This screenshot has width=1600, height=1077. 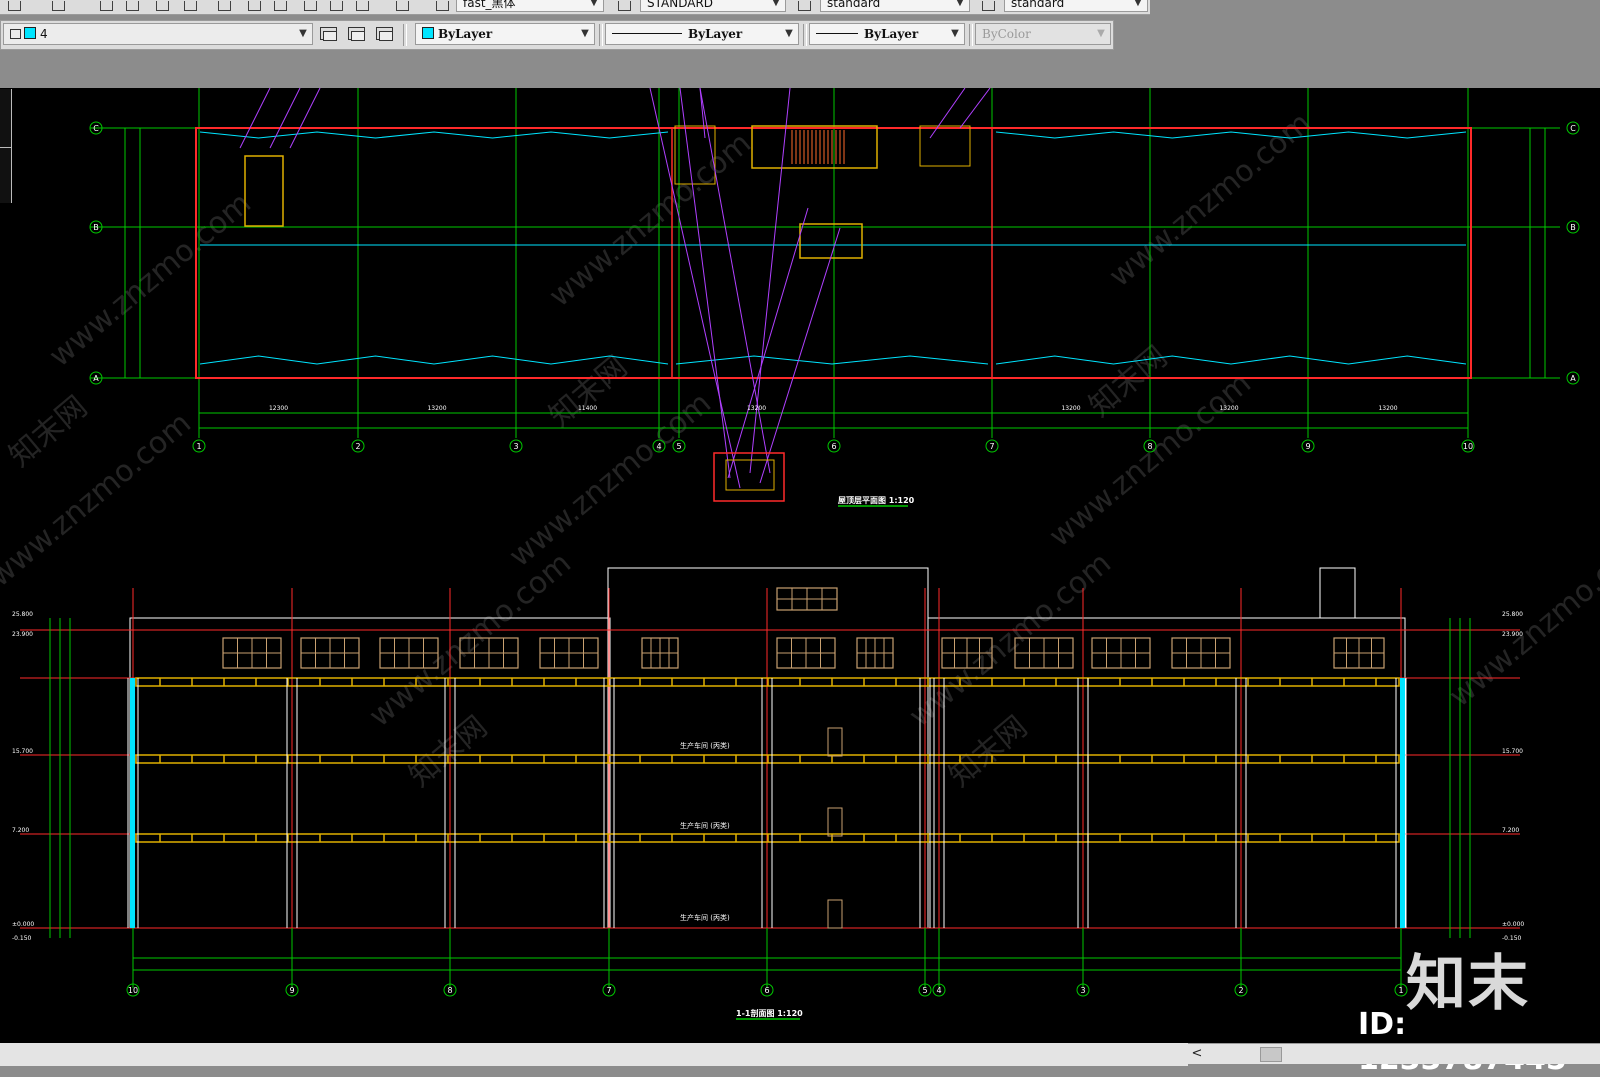 What do you see at coordinates (1462, 1042) in the screenshot?
I see `brand-id: ID: 1233787445` at bounding box center [1462, 1042].